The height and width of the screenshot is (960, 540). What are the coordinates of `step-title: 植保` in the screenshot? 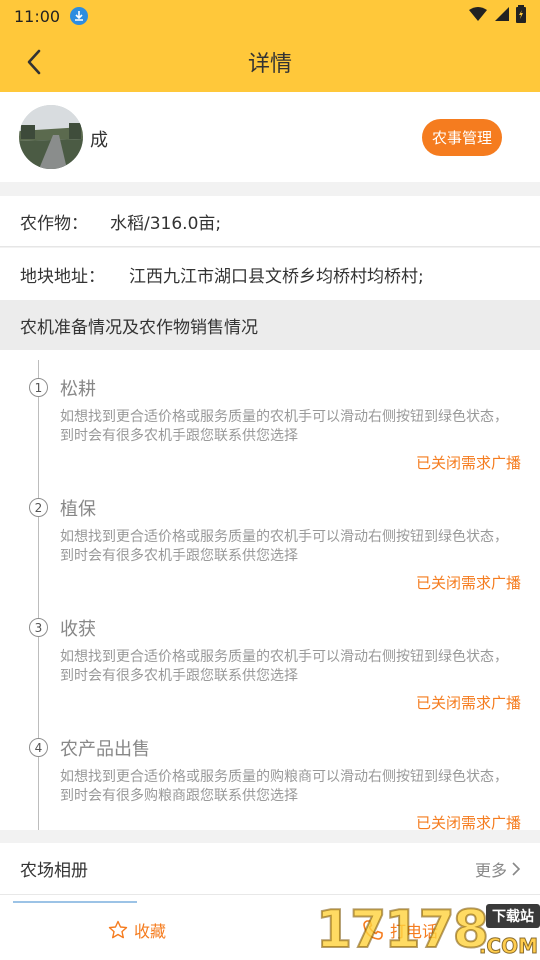 It's located at (78, 509).